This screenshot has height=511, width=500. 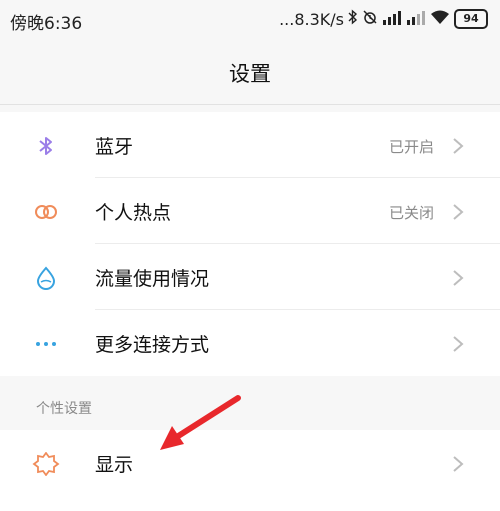 I want to click on more-connections-row: 更多连接方式, so click(x=250, y=343).